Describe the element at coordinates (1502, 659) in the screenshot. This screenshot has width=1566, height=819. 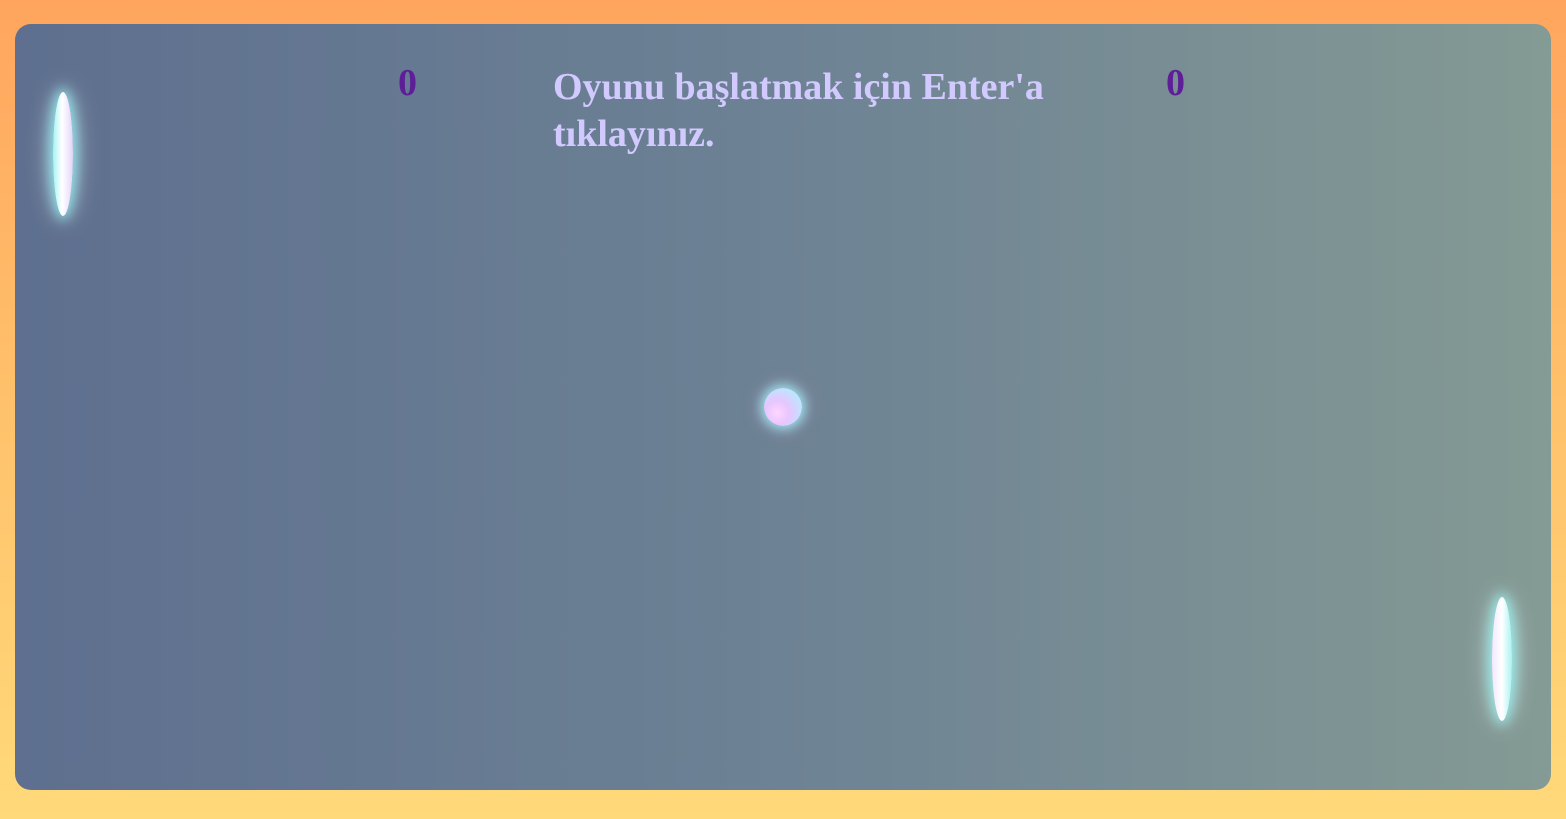
I see `right-paddle` at that location.